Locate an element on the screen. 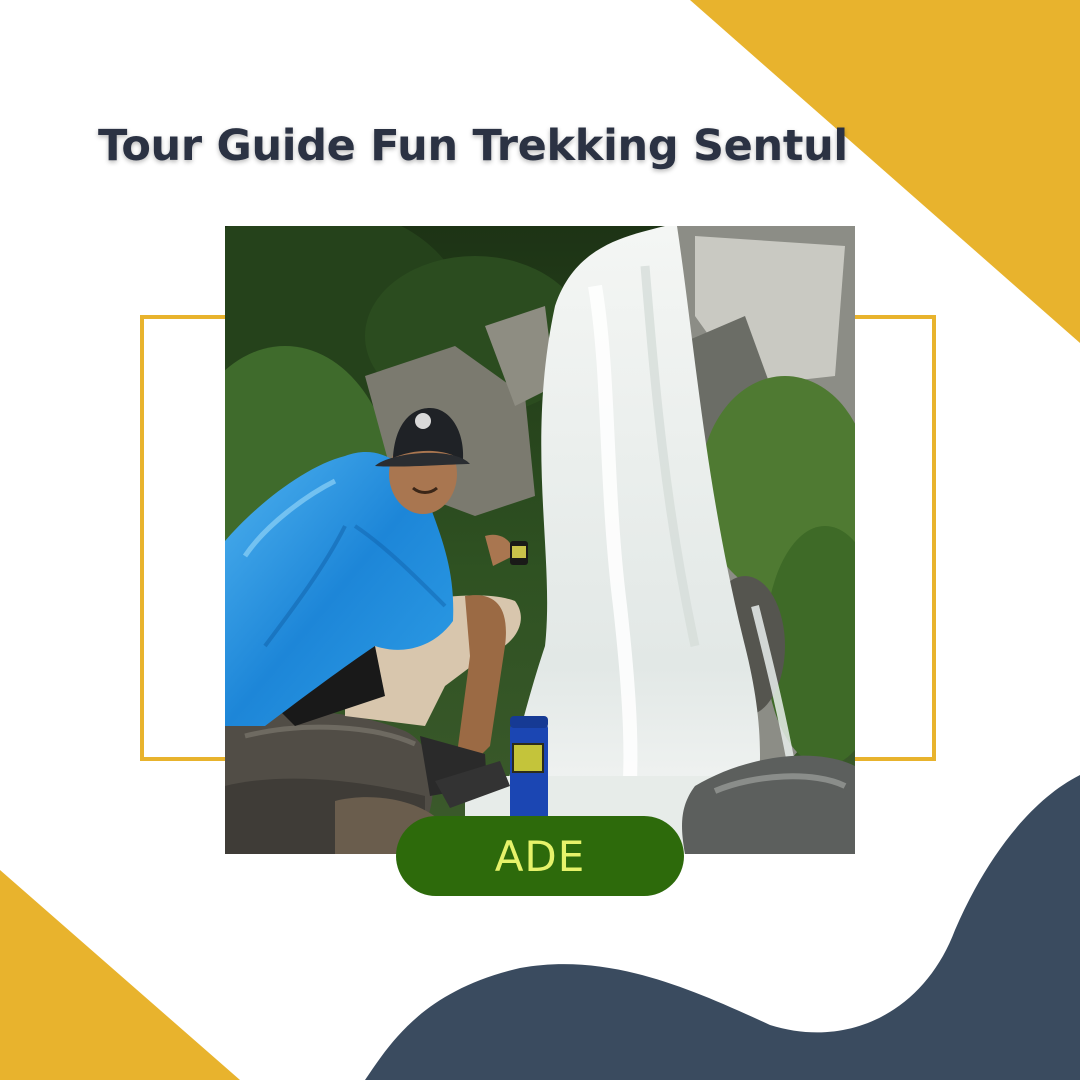  page-title: Tour Guide Fun Trekking Sentul is located at coordinates (473, 146).